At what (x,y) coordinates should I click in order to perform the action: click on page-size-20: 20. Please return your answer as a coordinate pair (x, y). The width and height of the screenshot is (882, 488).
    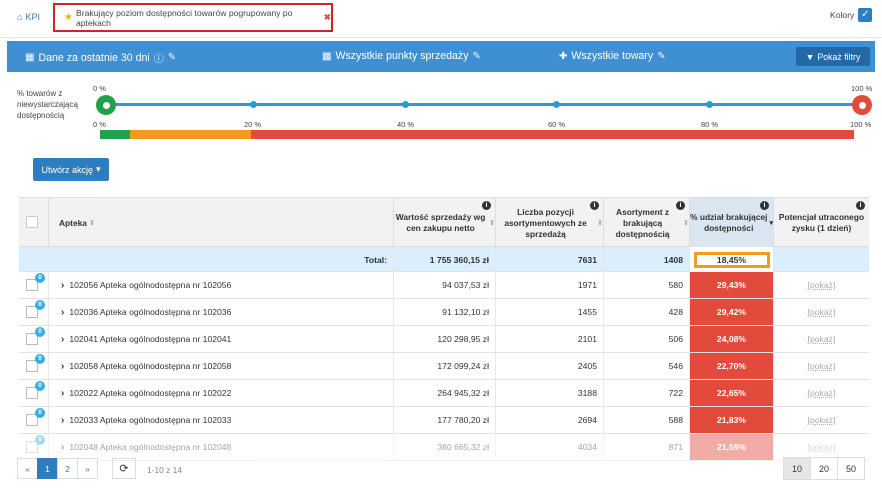
    Looking at the image, I should click on (824, 468).